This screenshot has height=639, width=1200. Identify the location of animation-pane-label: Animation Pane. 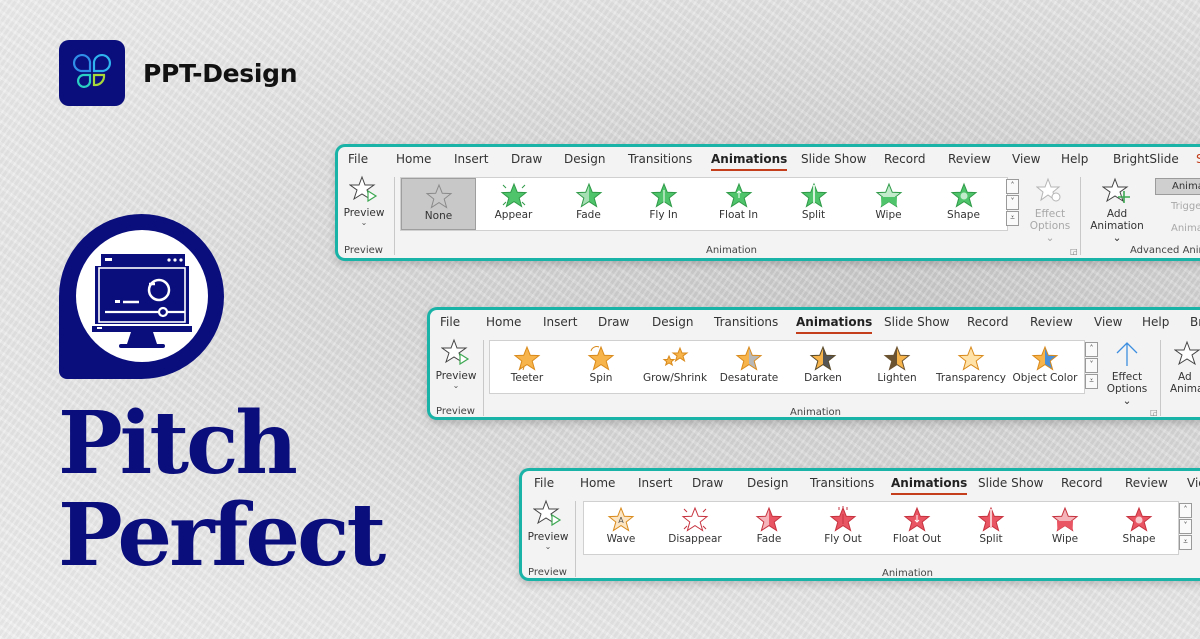
(1186, 186).